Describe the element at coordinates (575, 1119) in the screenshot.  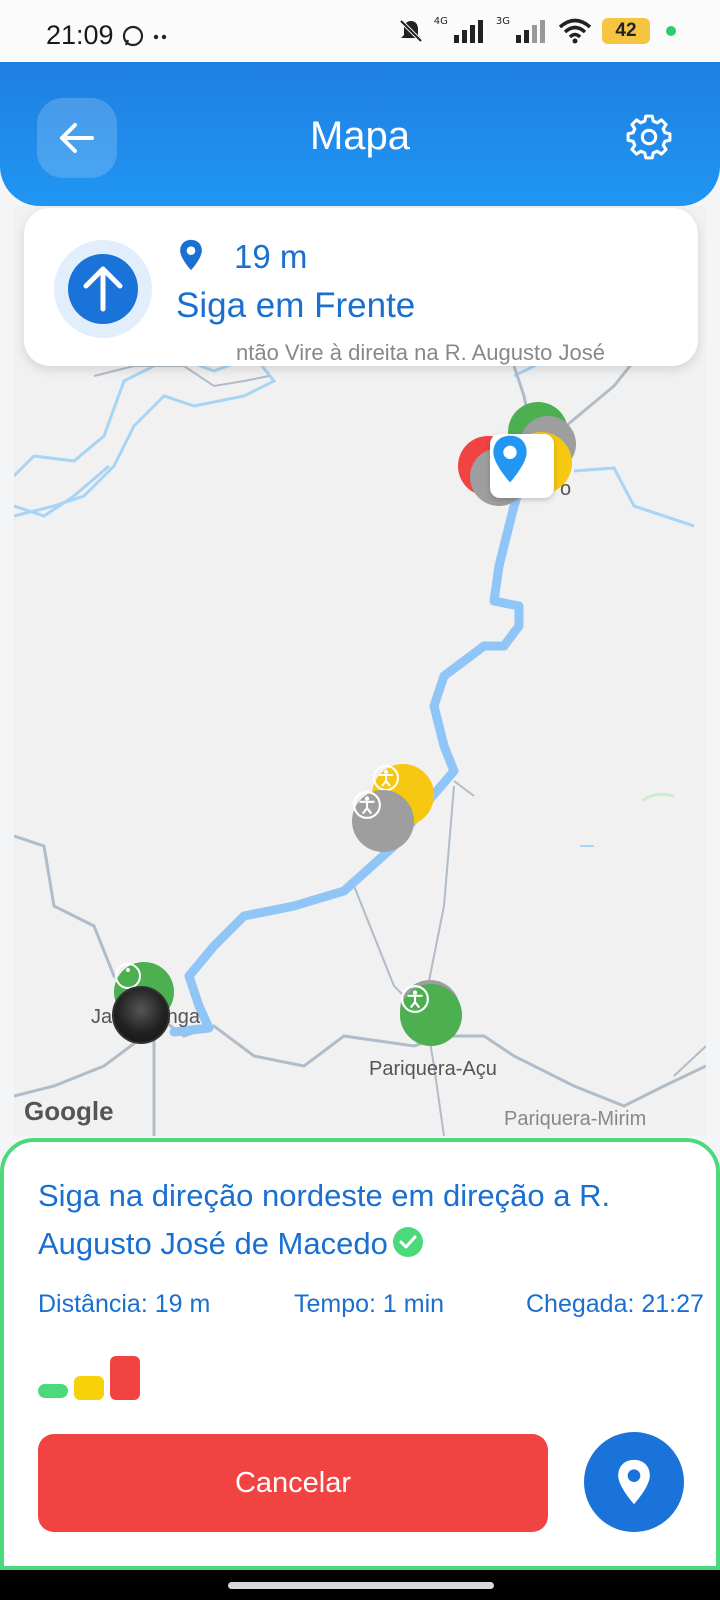
I see `map-label-city: Pariquera-Mirim` at that location.